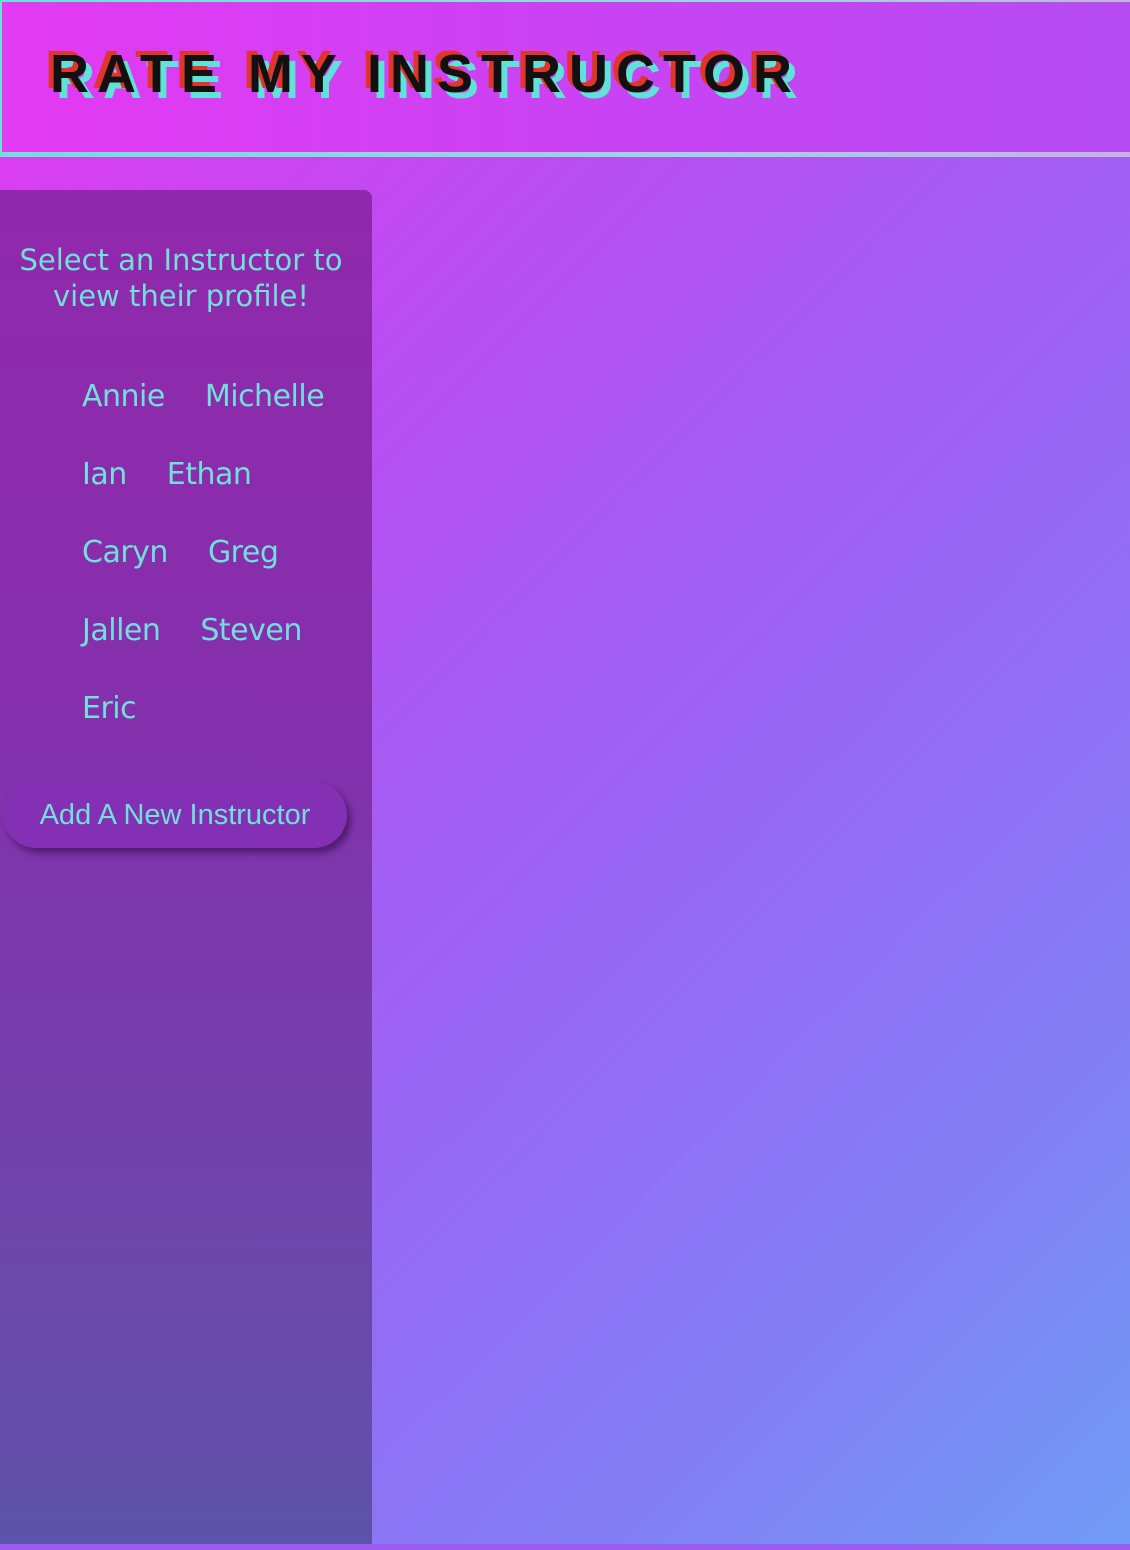 This screenshot has height=1550, width=1130. I want to click on instructor-row: Caryn Greg, so click(212, 565).